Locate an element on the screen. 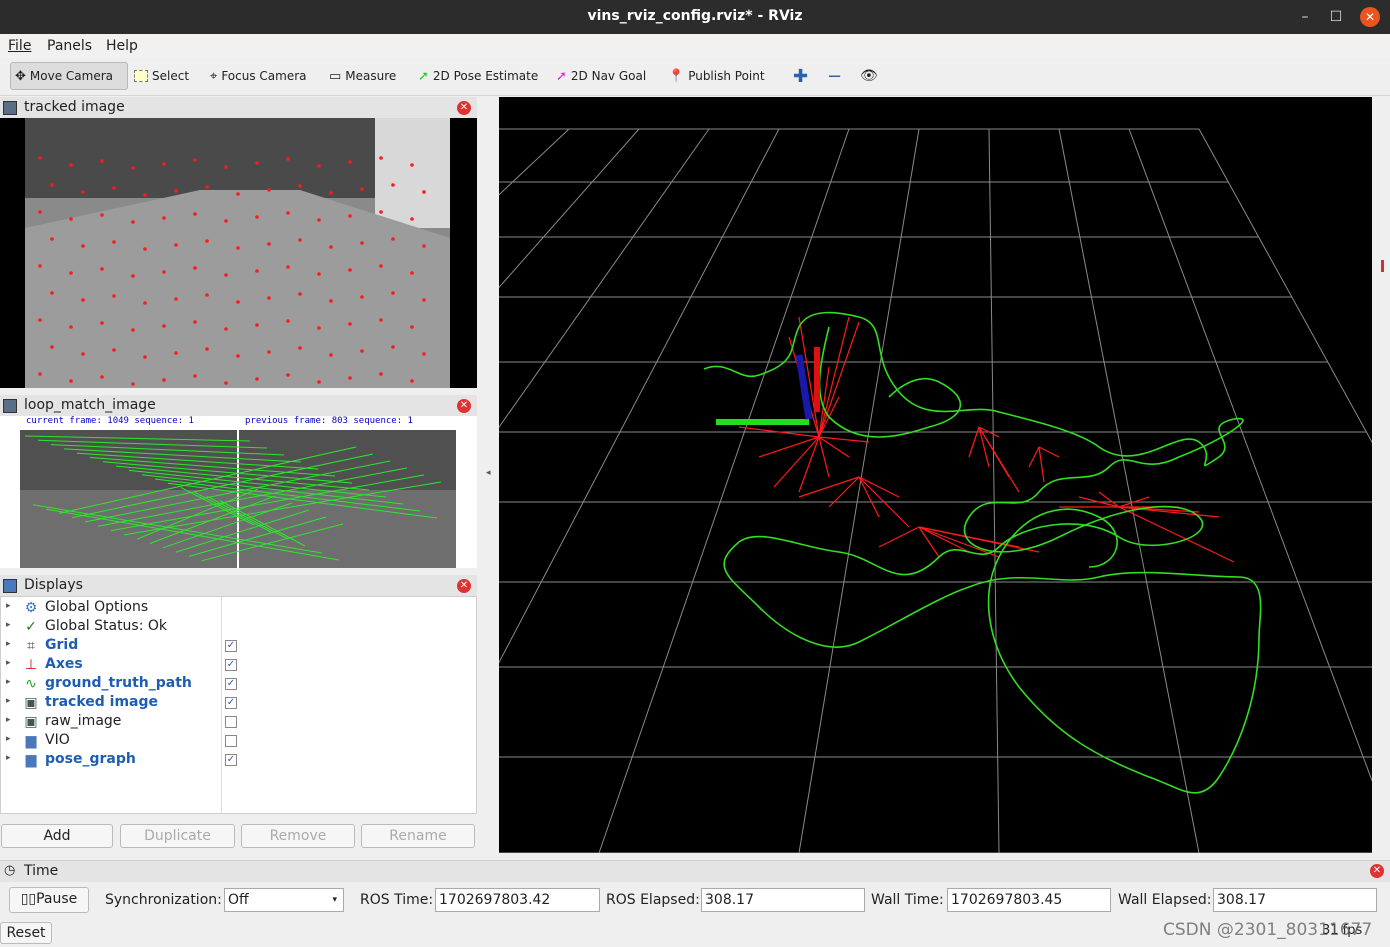 The height and width of the screenshot is (947, 1390). menu-help: Help is located at coordinates (122, 46).